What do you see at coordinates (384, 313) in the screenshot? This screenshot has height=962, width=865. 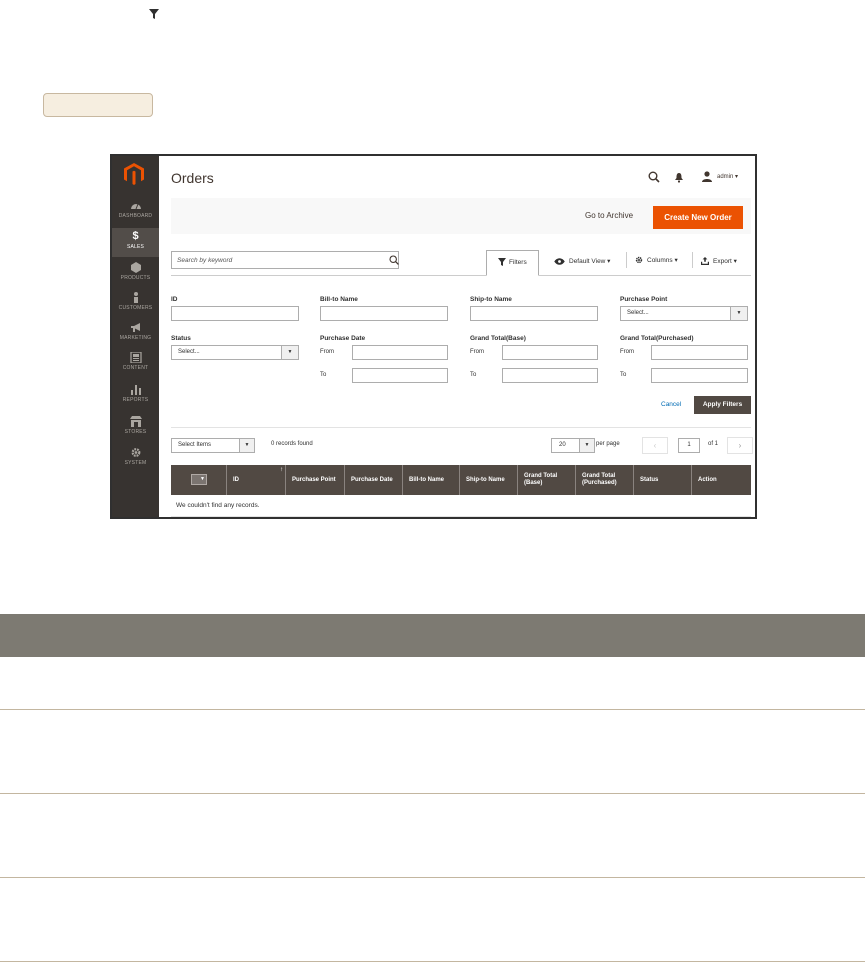 I see `bill-to-filter-input` at bounding box center [384, 313].